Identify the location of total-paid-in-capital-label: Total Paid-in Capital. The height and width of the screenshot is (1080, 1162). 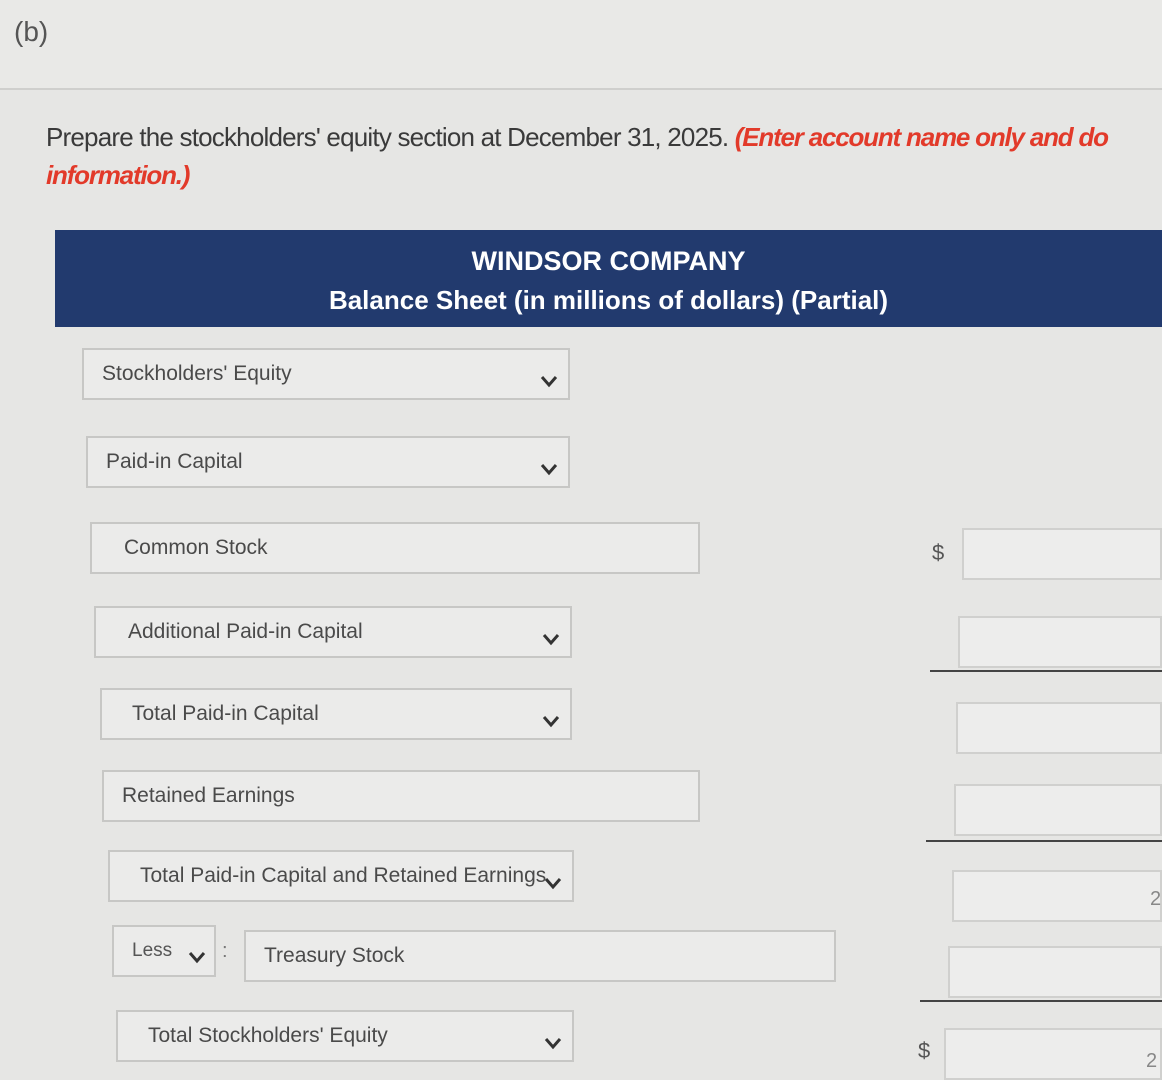
(225, 713).